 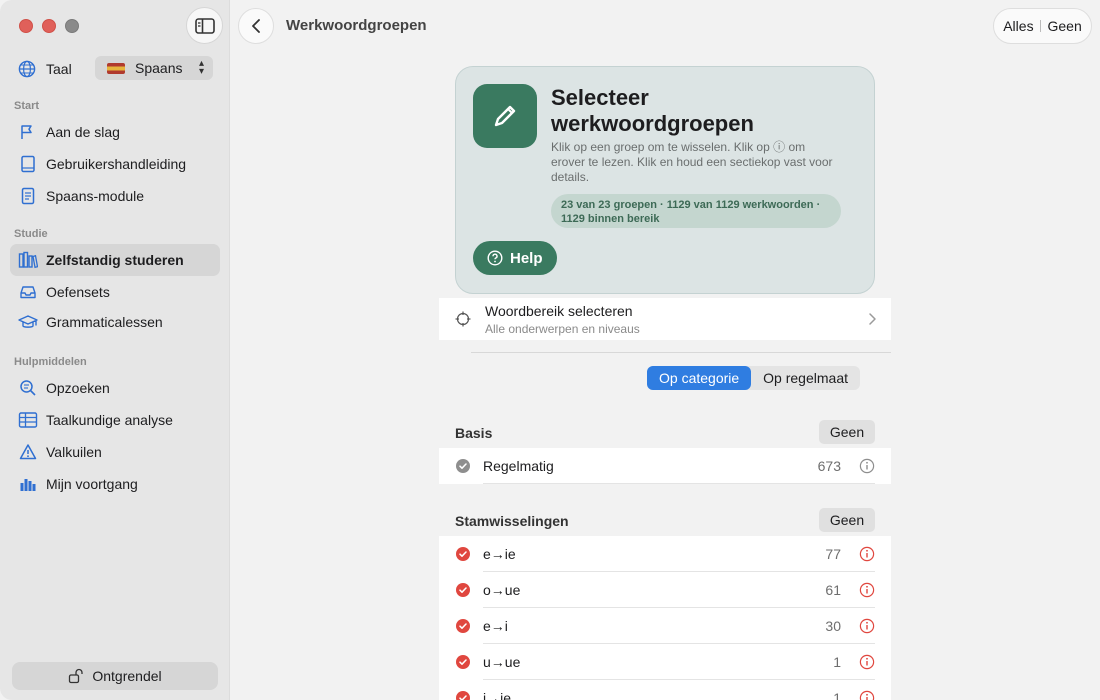 What do you see at coordinates (665, 626) in the screenshot?
I see `list-item: e→i 30` at bounding box center [665, 626].